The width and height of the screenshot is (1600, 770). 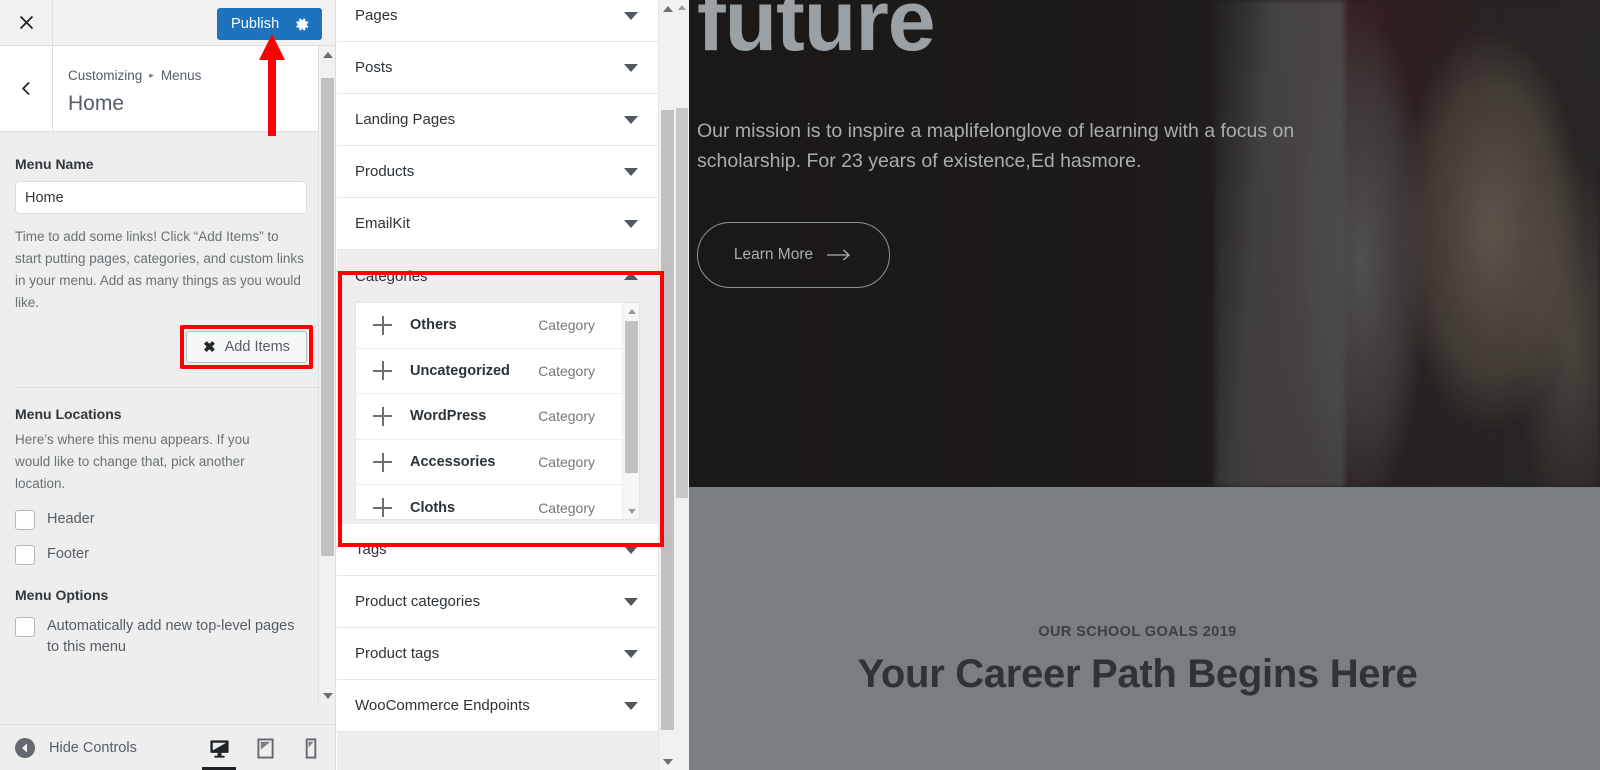 I want to click on device-preview-buttons, so click(x=265, y=747).